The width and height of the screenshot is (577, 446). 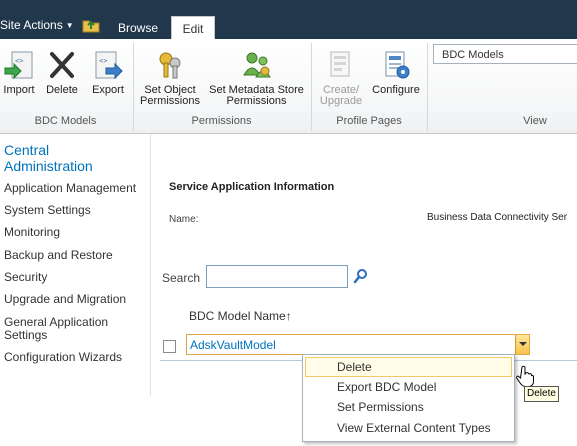 What do you see at coordinates (497, 217) in the screenshot?
I see `name-value: Business Data Connectivity Ser` at bounding box center [497, 217].